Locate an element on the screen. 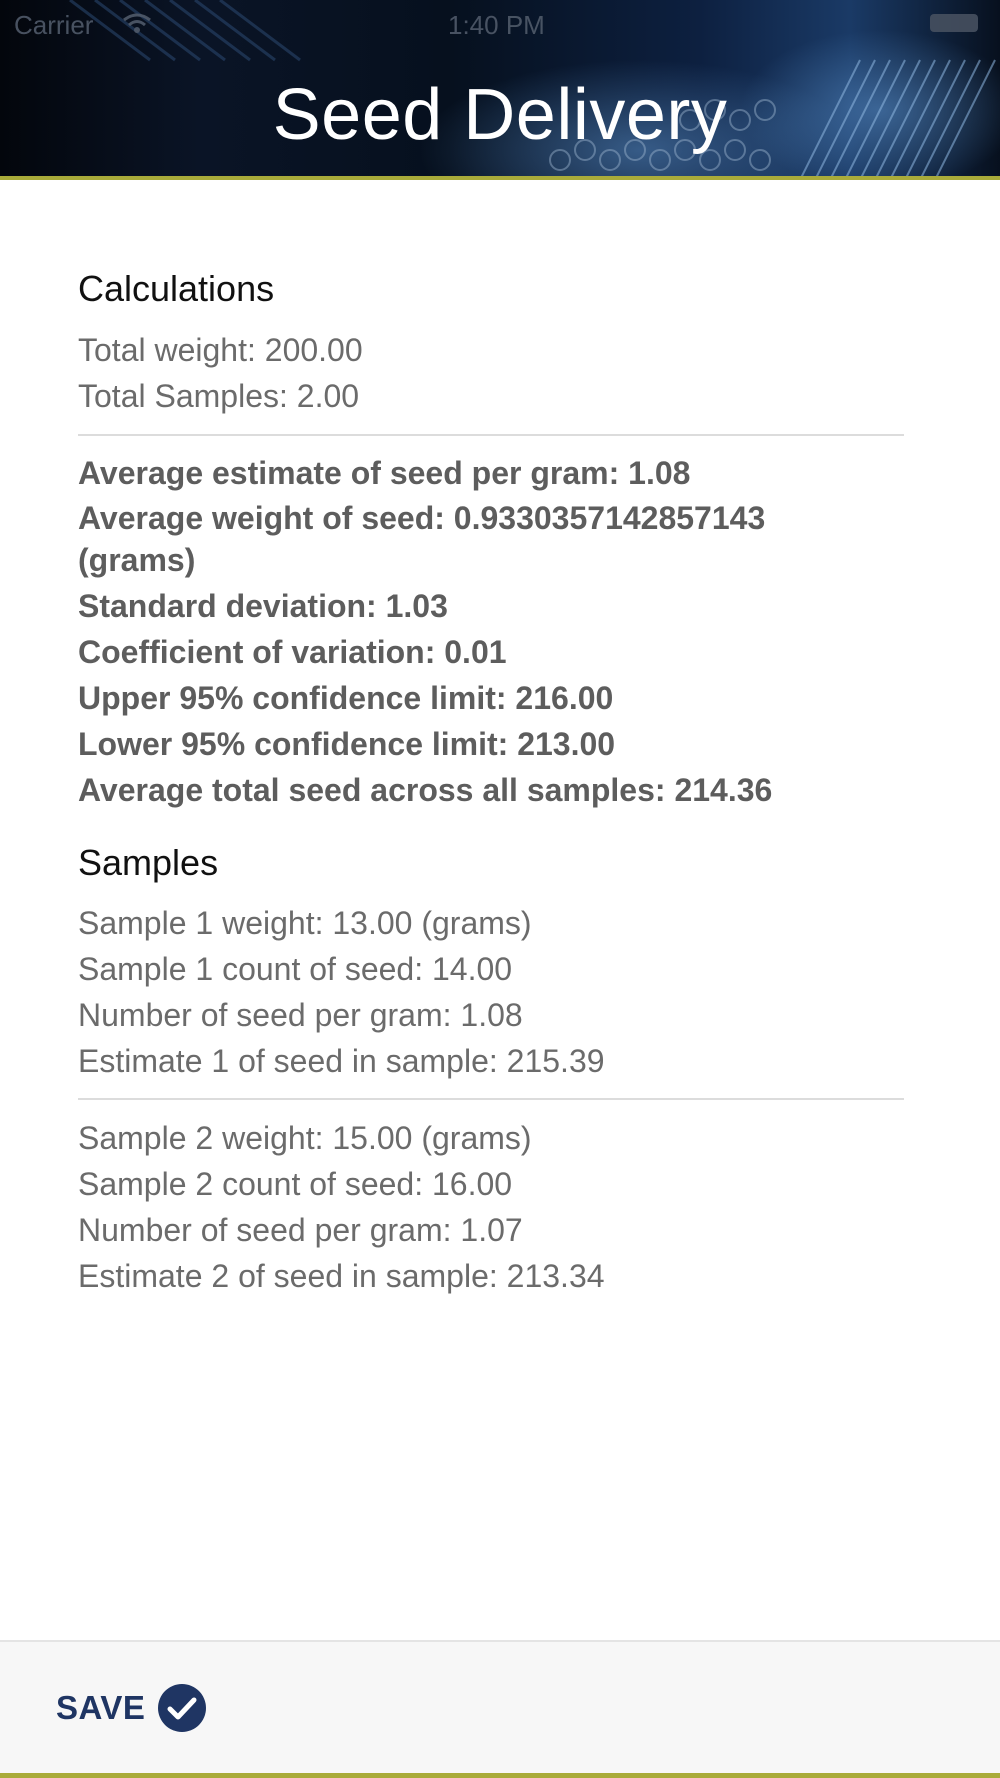  footer-toolbar: SAVE is located at coordinates (500, 1709).